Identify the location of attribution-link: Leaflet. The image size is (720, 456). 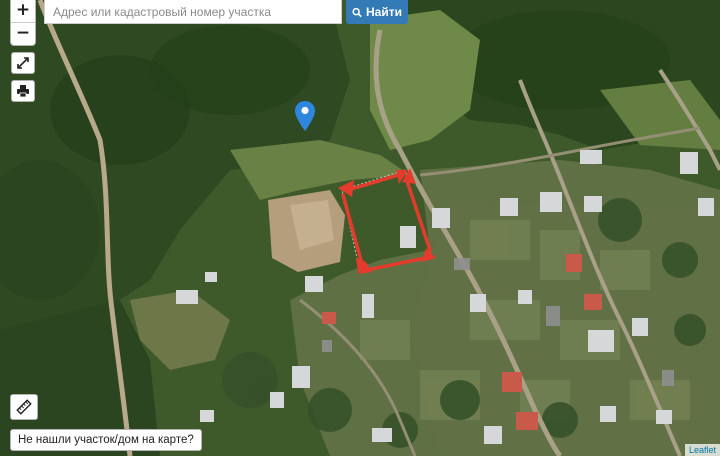
(702, 450).